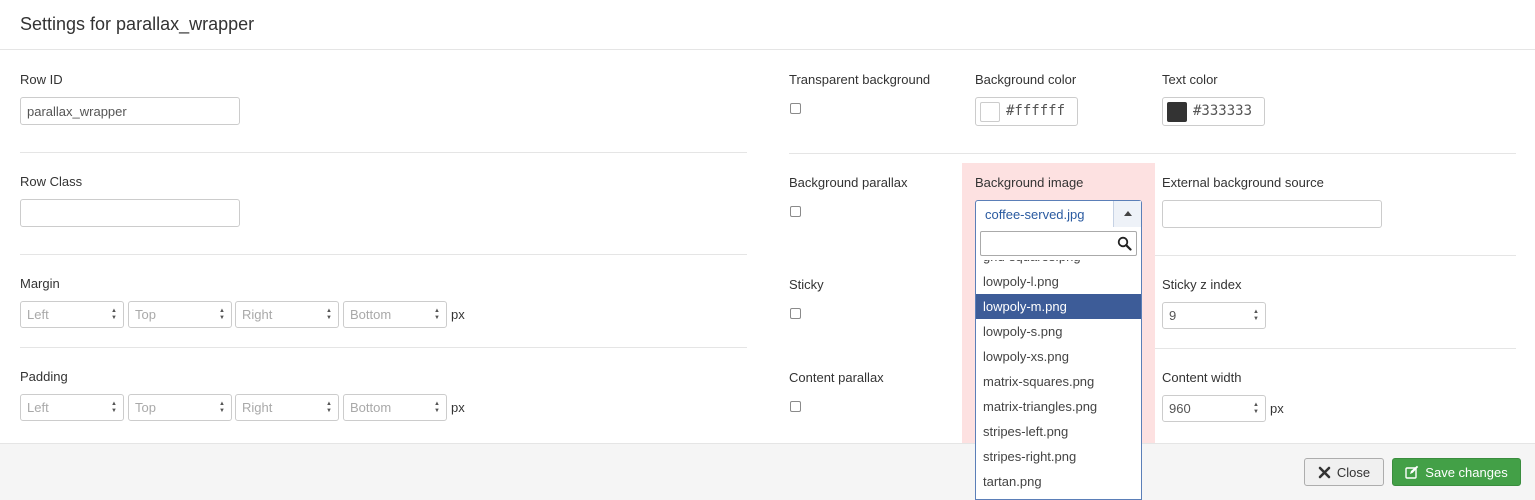  I want to click on background-image-option: matrix-squares.png, so click(1058, 381).